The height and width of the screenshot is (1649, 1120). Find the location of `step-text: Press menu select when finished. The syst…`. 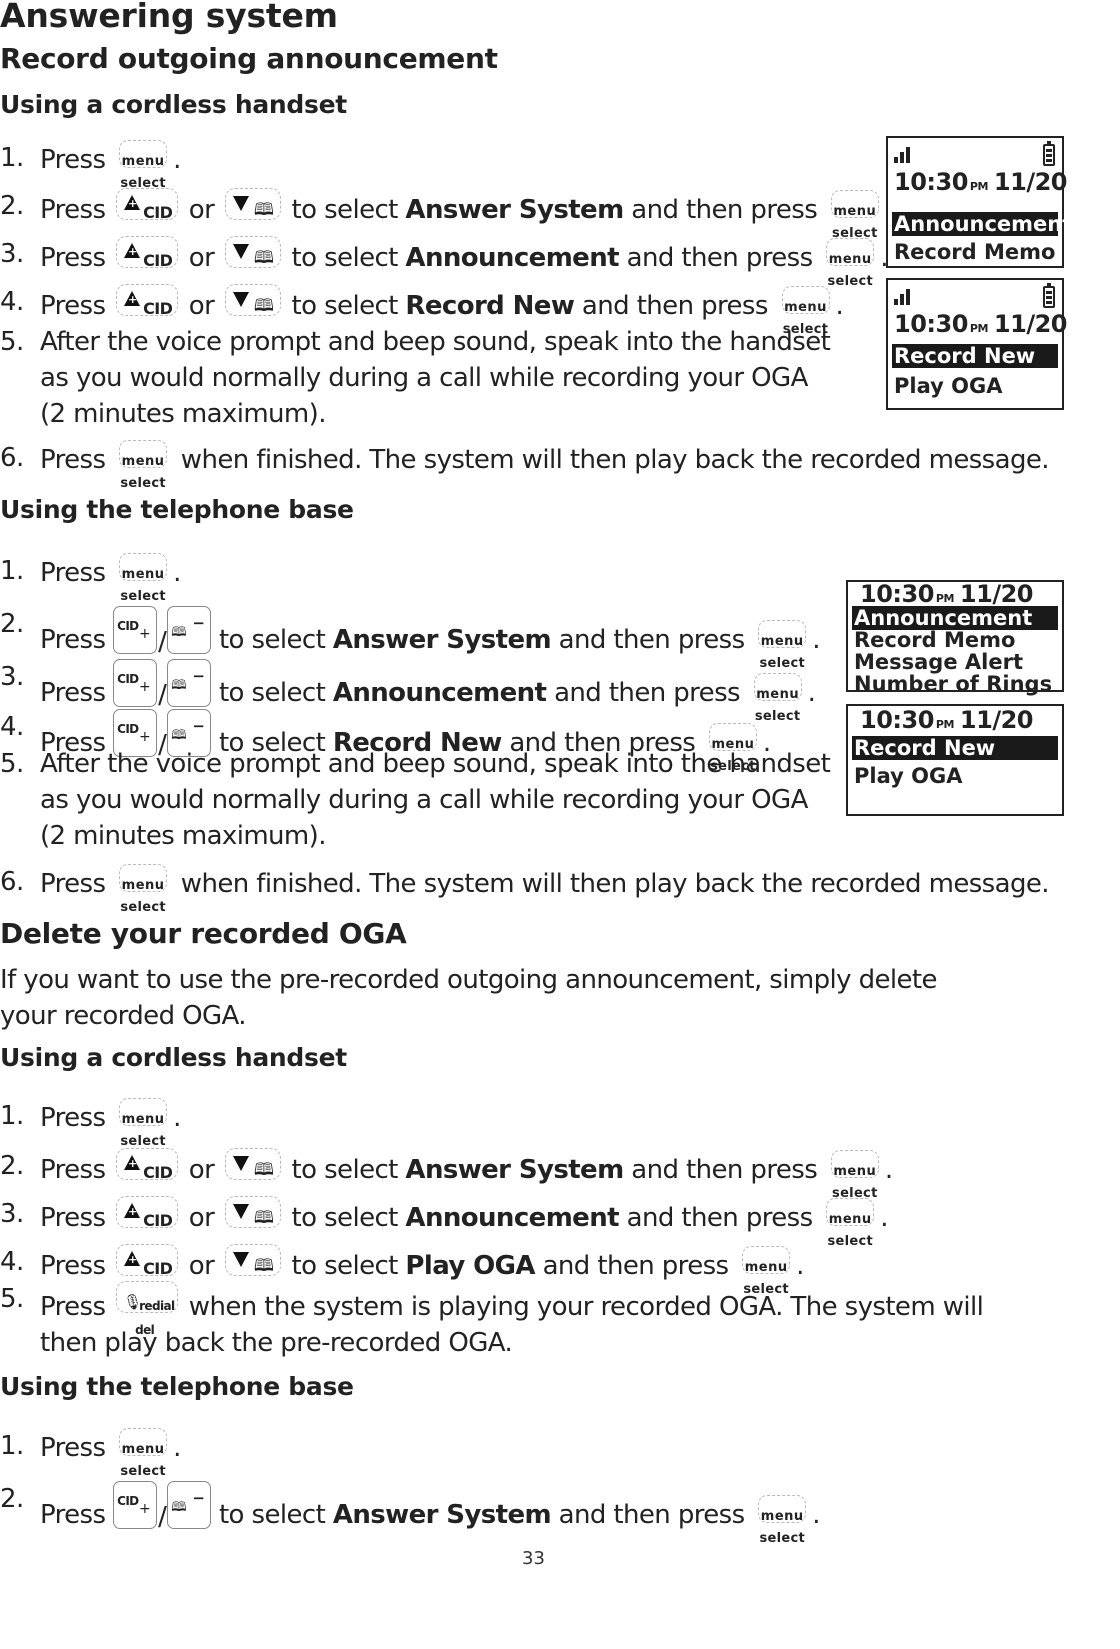

step-text: Press menu select when finished. The syst… is located at coordinates (545, 465).